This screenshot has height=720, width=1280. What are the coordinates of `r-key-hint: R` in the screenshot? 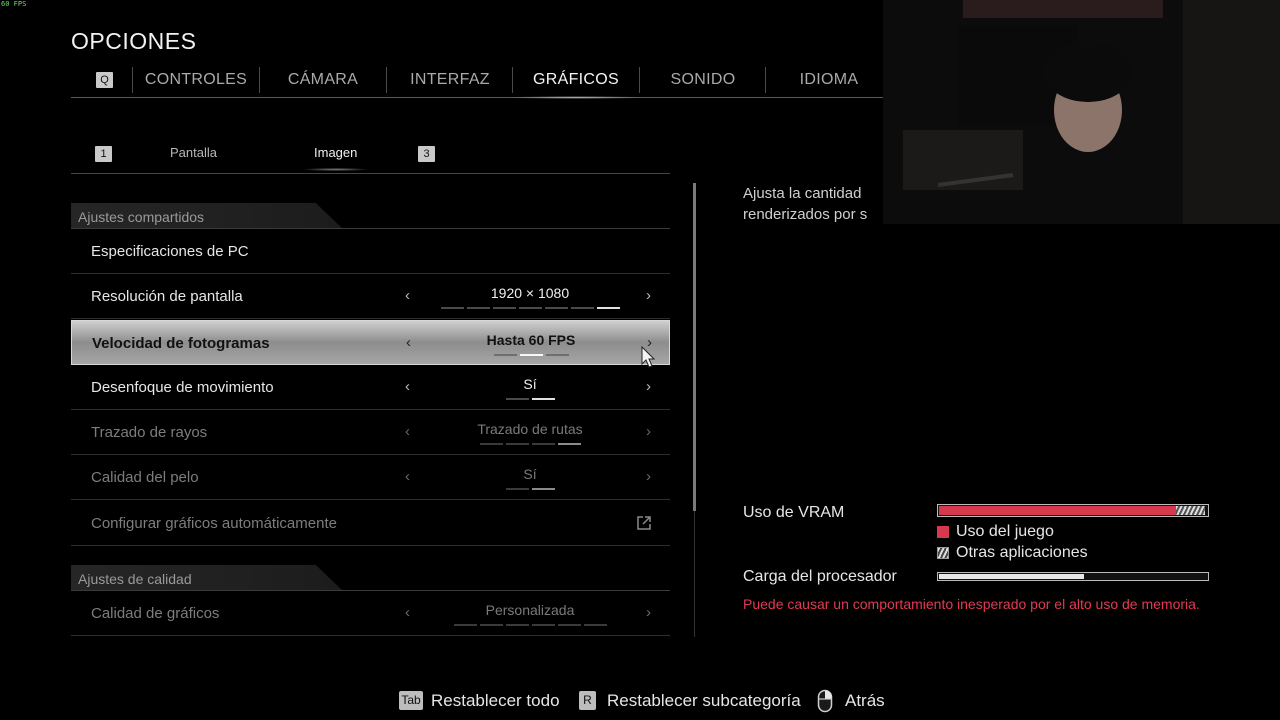 It's located at (587, 700).